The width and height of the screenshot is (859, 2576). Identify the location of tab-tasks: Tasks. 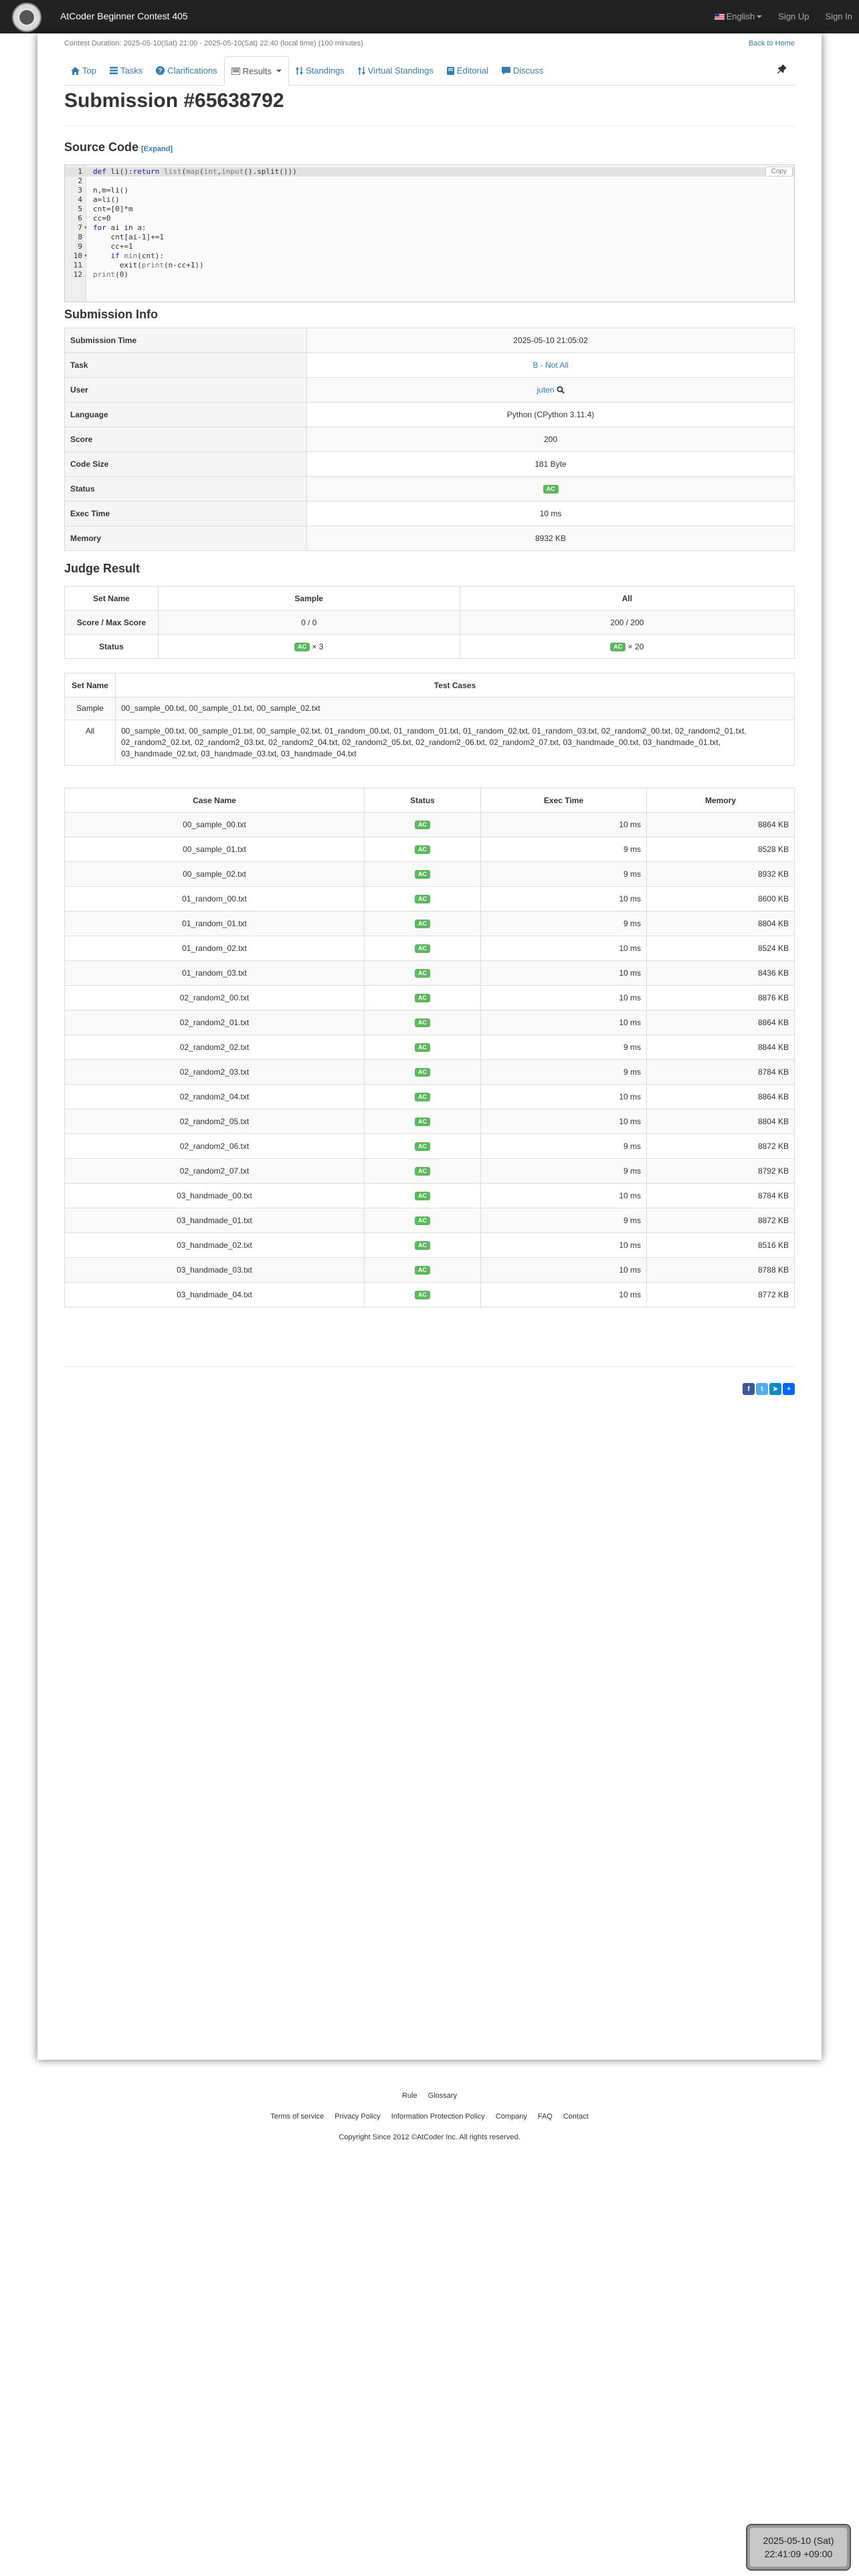
(126, 71).